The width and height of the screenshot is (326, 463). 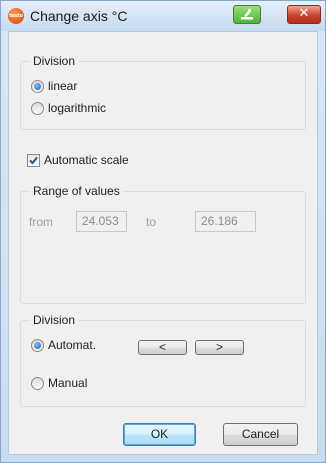 What do you see at coordinates (72, 345) in the screenshot?
I see `automat-label: Automat.` at bounding box center [72, 345].